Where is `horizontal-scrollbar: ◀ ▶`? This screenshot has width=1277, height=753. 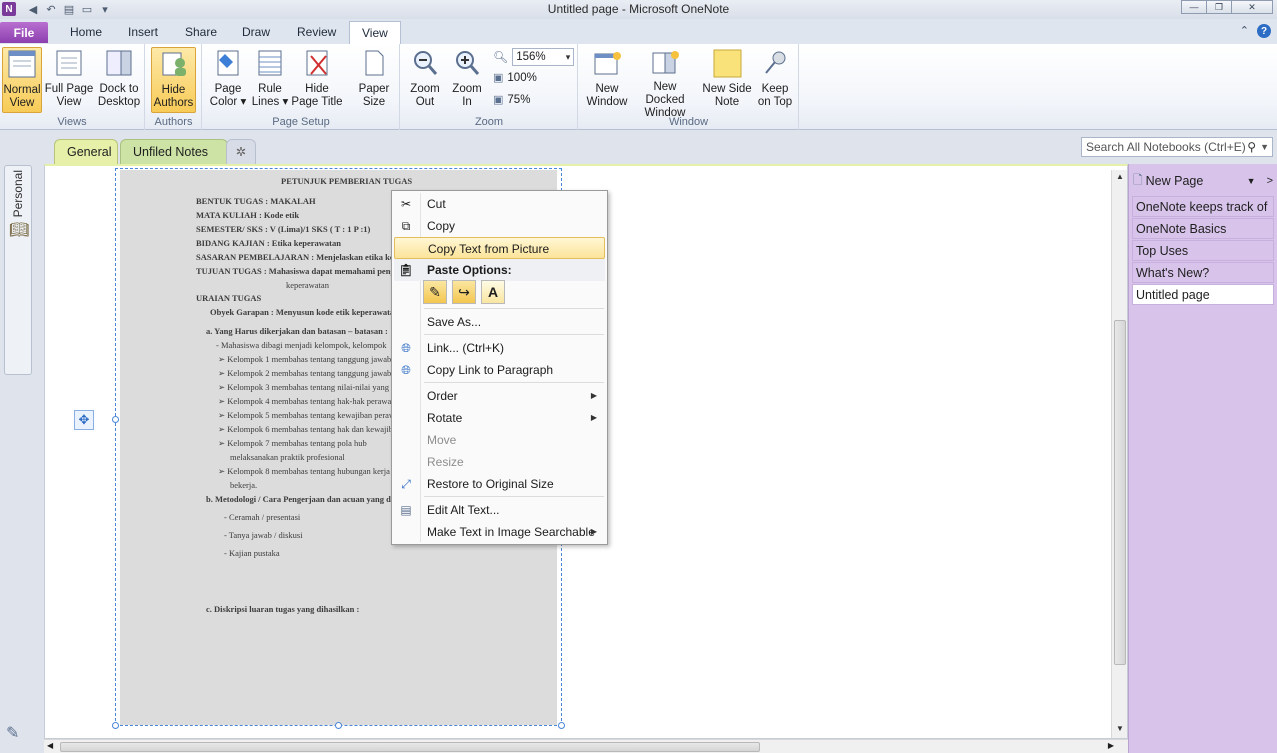 horizontal-scrollbar: ◀ ▶ is located at coordinates (586, 746).